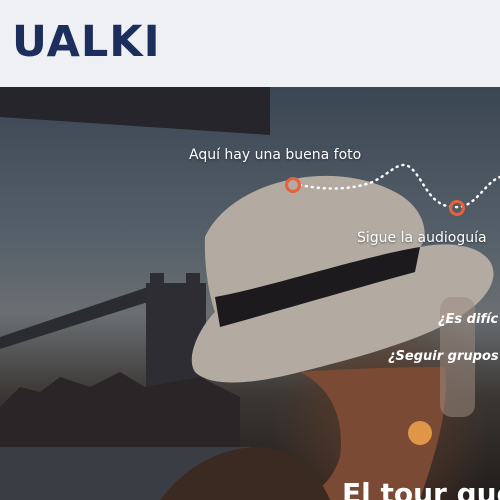  What do you see at coordinates (86, 42) in the screenshot?
I see `ualki-logo: UALKI` at bounding box center [86, 42].